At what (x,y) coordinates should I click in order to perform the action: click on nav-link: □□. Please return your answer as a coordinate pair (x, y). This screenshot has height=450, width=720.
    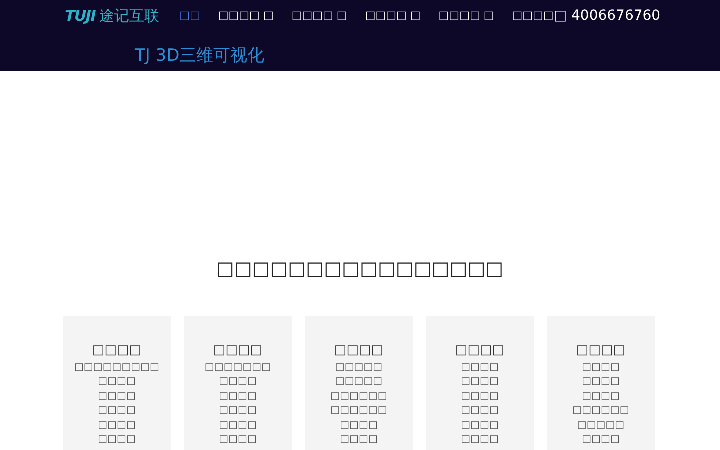
    Looking at the image, I should click on (190, 16).